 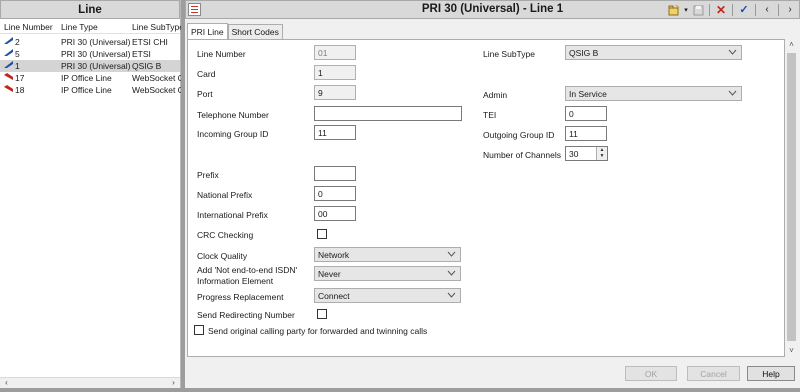 What do you see at coordinates (387, 295) in the screenshot?
I see `progress-replacement-select: Connect` at bounding box center [387, 295].